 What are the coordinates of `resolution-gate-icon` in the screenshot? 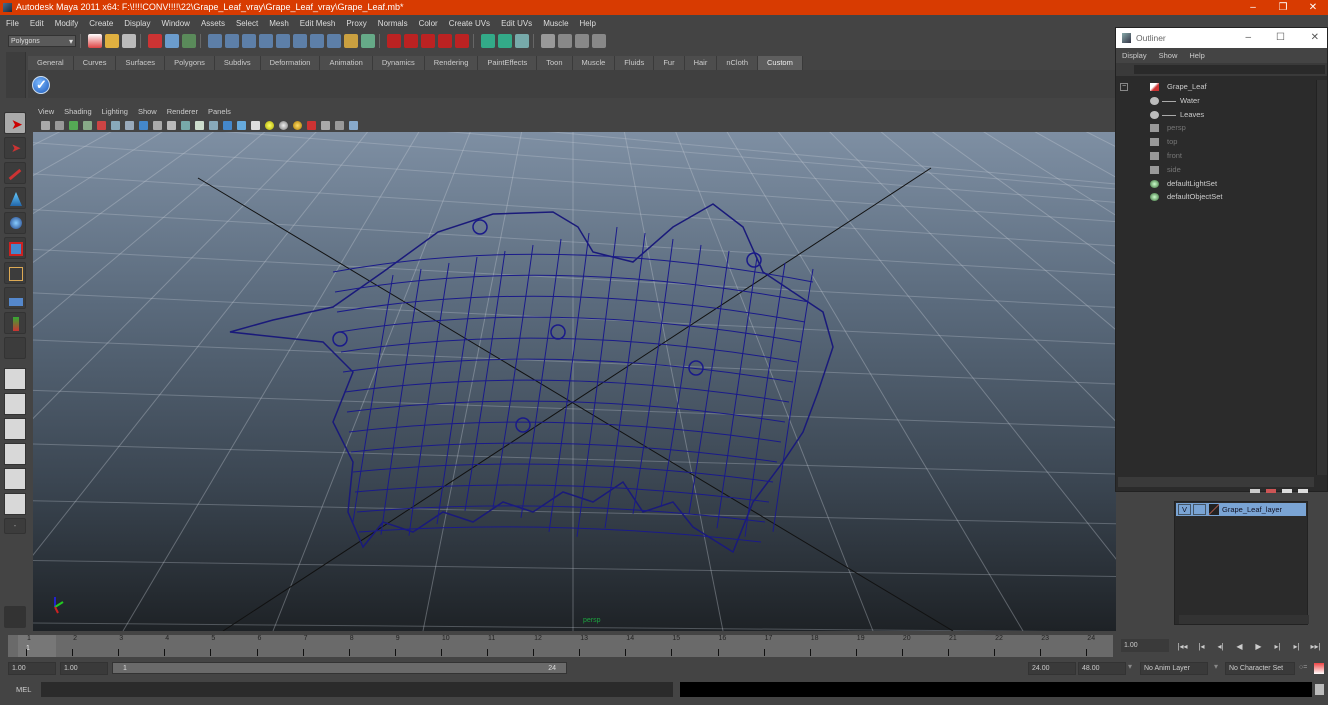 It's located at (143, 125).